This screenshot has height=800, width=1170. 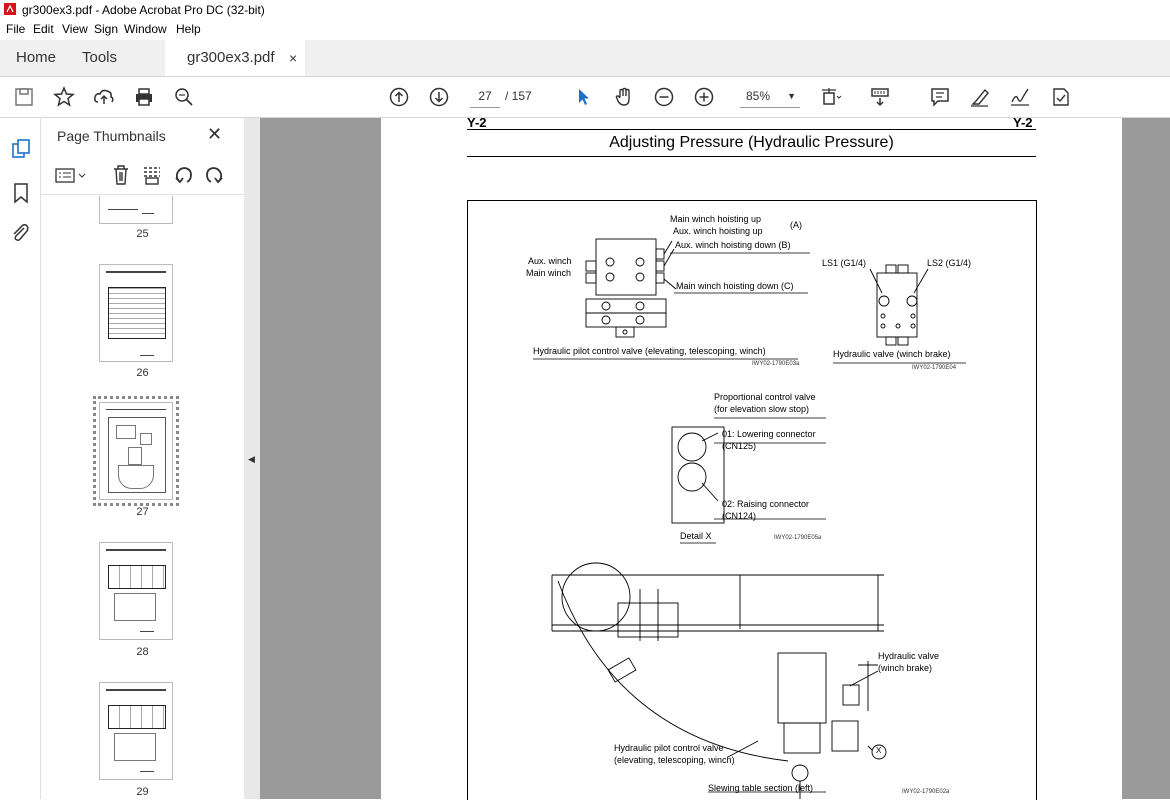 I want to click on figure-label: Proportional control valve, so click(x=765, y=397).